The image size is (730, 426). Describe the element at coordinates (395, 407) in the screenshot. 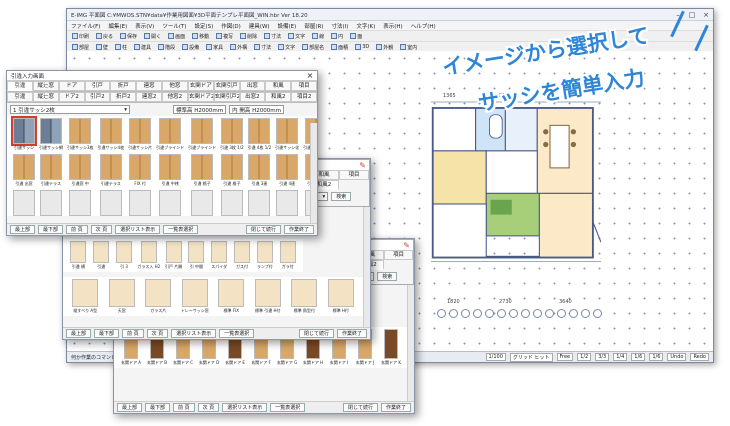

I see `dialog-button: 作業終了` at that location.